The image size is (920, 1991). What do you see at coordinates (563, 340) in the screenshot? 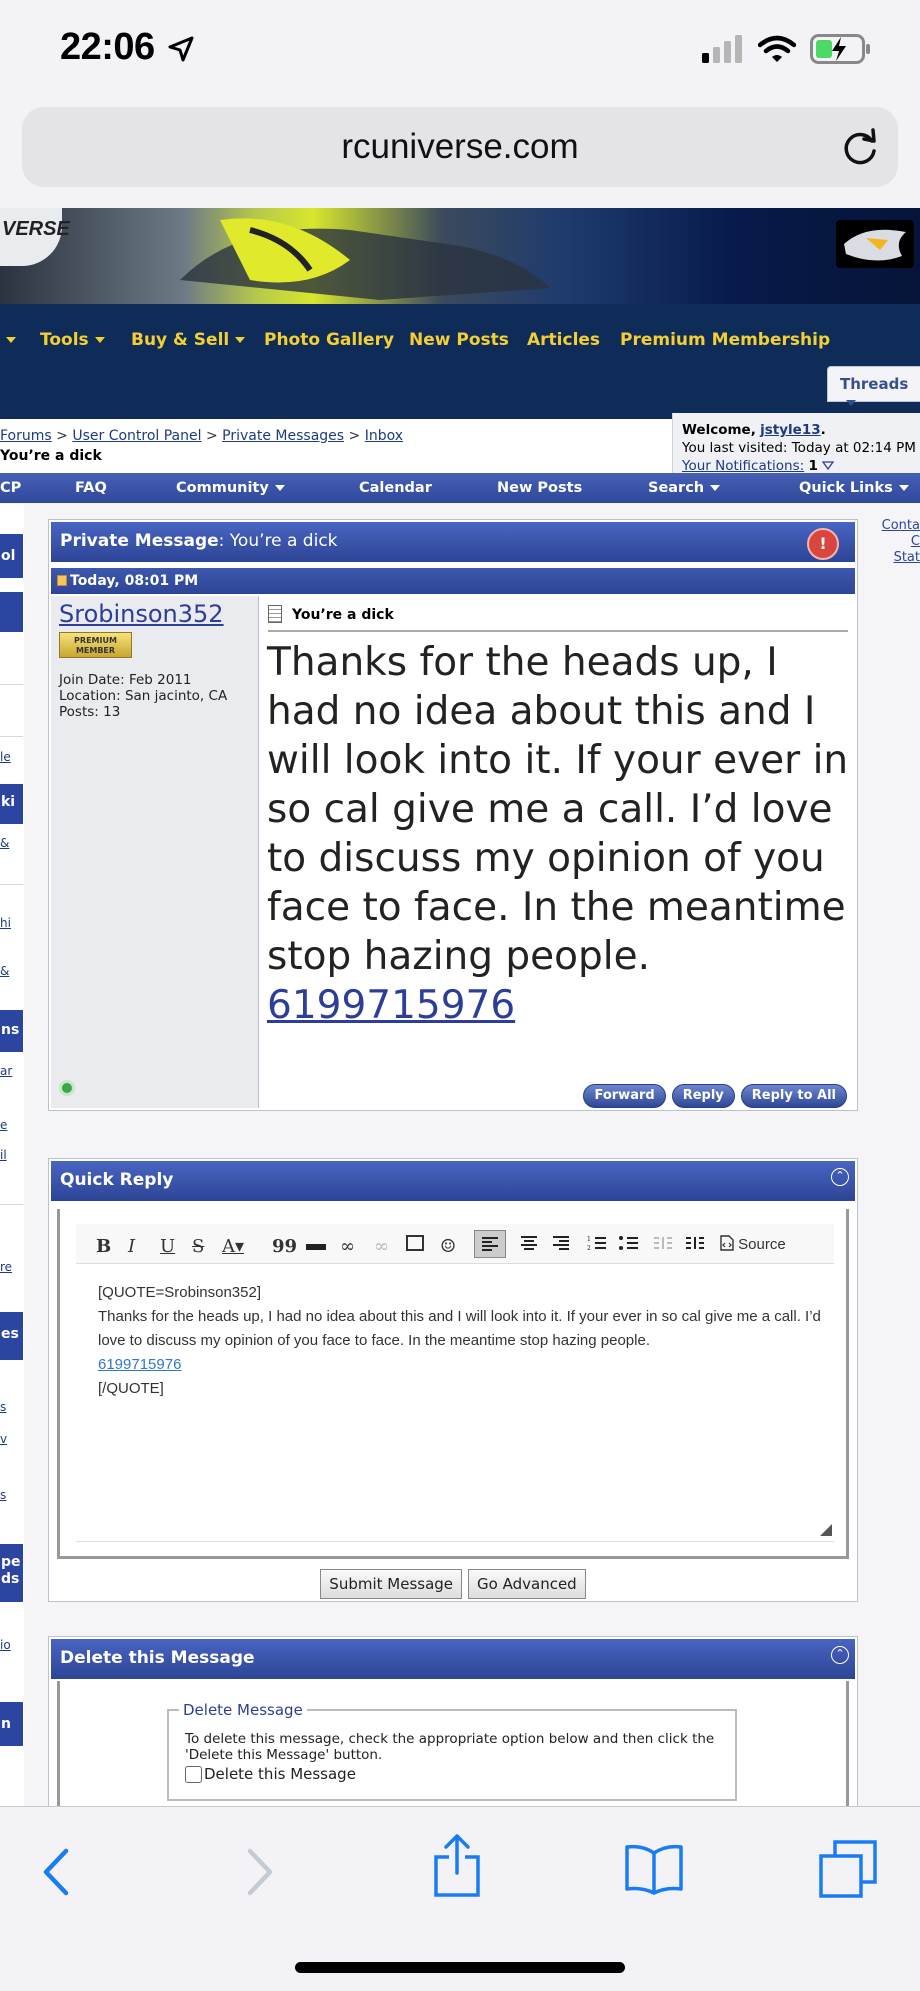
I see `nav-item-articles: Articles` at bounding box center [563, 340].